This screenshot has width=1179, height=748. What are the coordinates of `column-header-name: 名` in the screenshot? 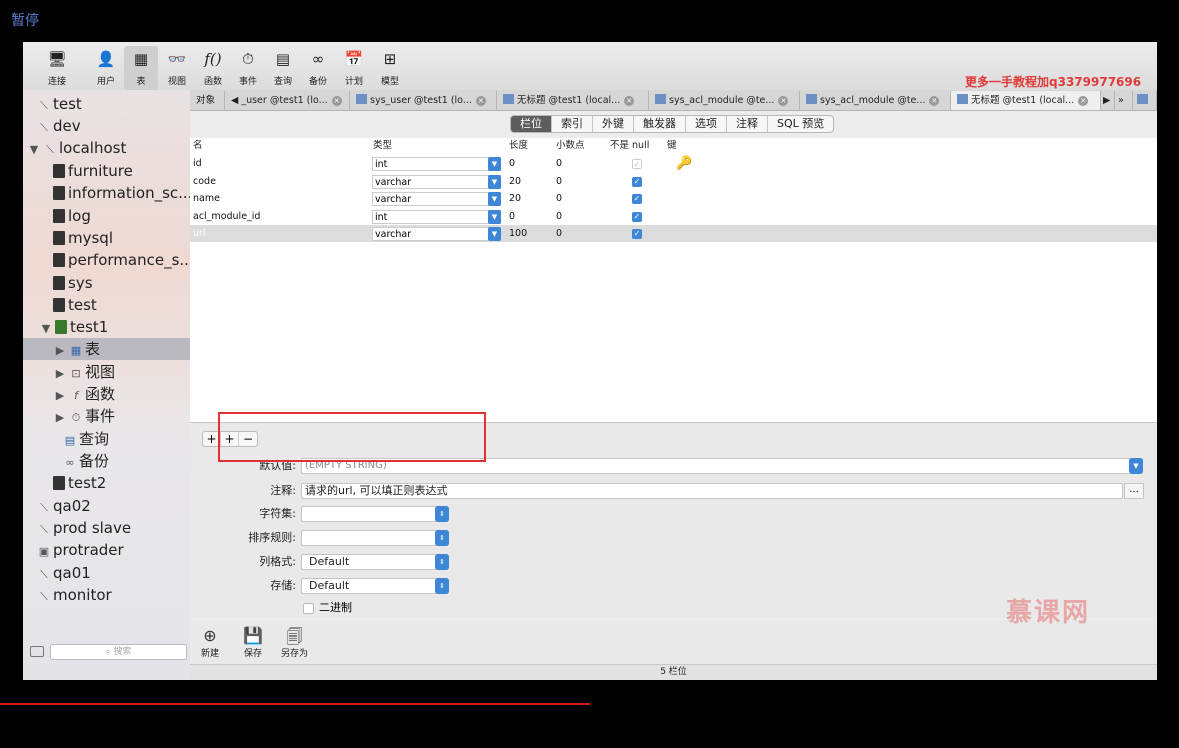 It's located at (198, 146).